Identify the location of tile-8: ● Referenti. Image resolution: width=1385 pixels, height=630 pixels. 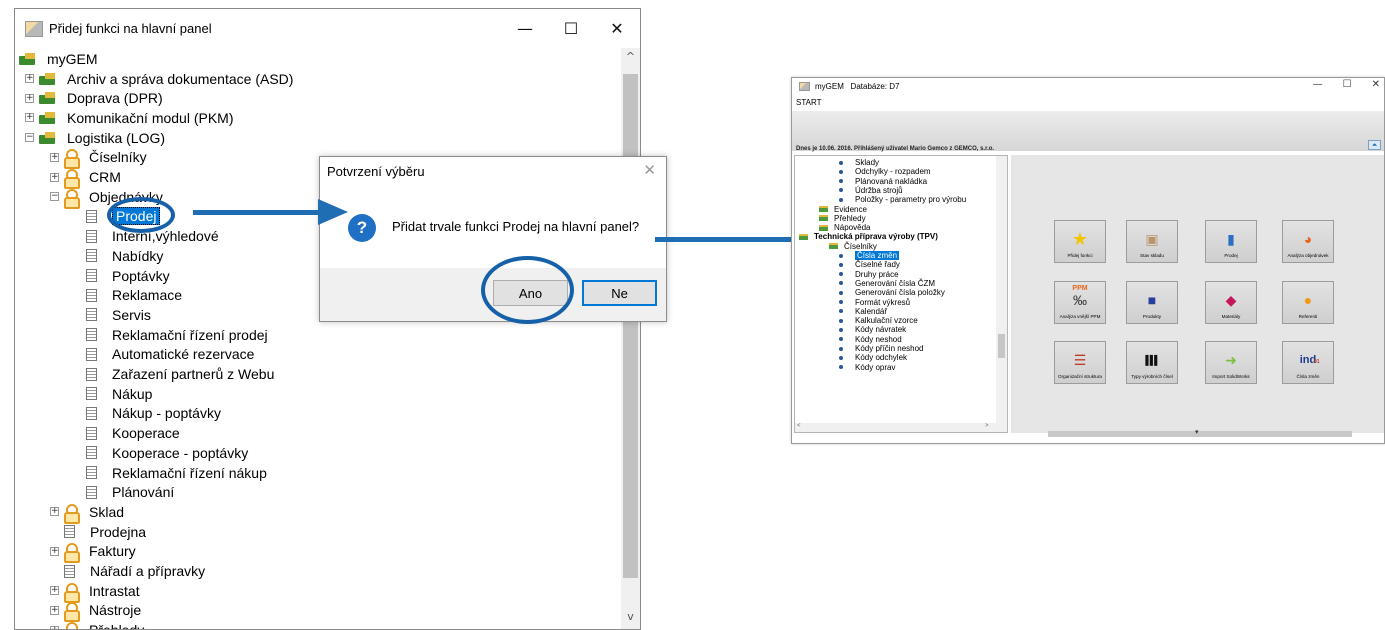
(1308, 302).